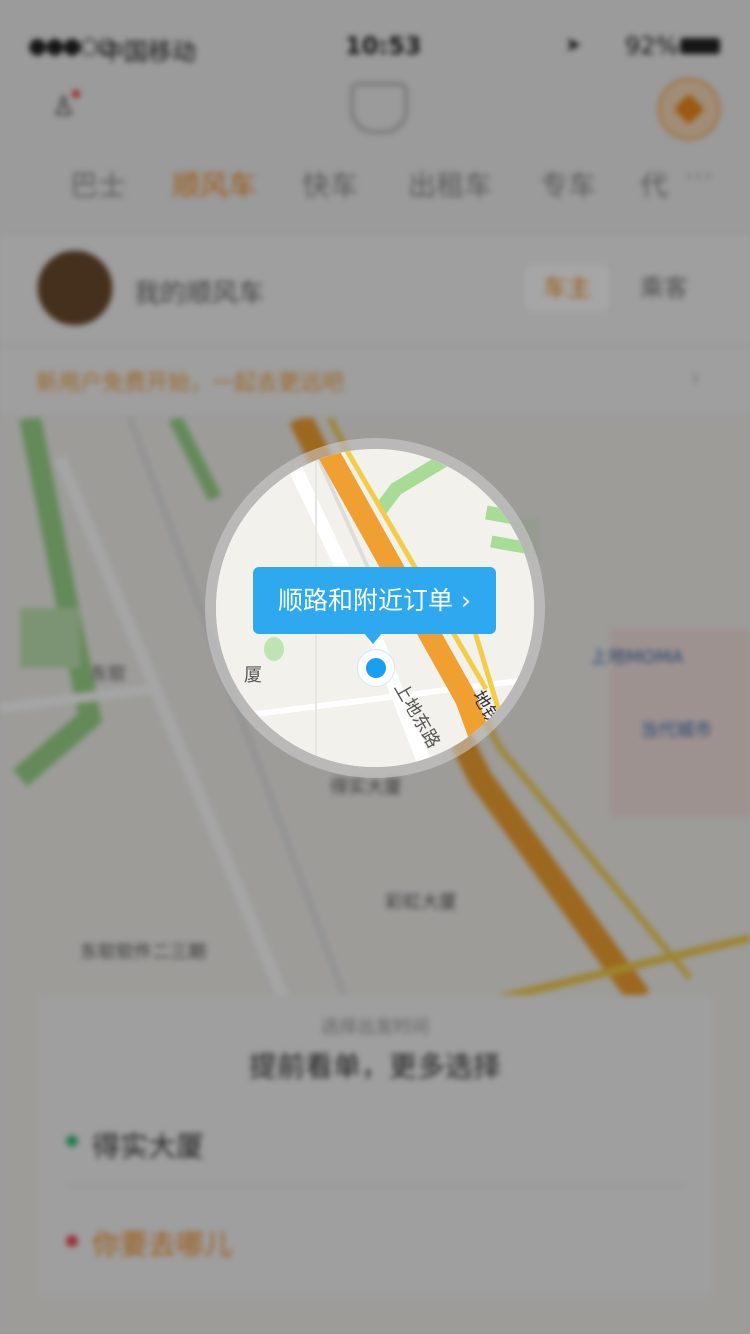 Image resolution: width=750 pixels, height=1334 pixels. What do you see at coordinates (374, 600) in the screenshot?
I see `nearby-orders-tooltip: 顺路和附近订单 ›` at bounding box center [374, 600].